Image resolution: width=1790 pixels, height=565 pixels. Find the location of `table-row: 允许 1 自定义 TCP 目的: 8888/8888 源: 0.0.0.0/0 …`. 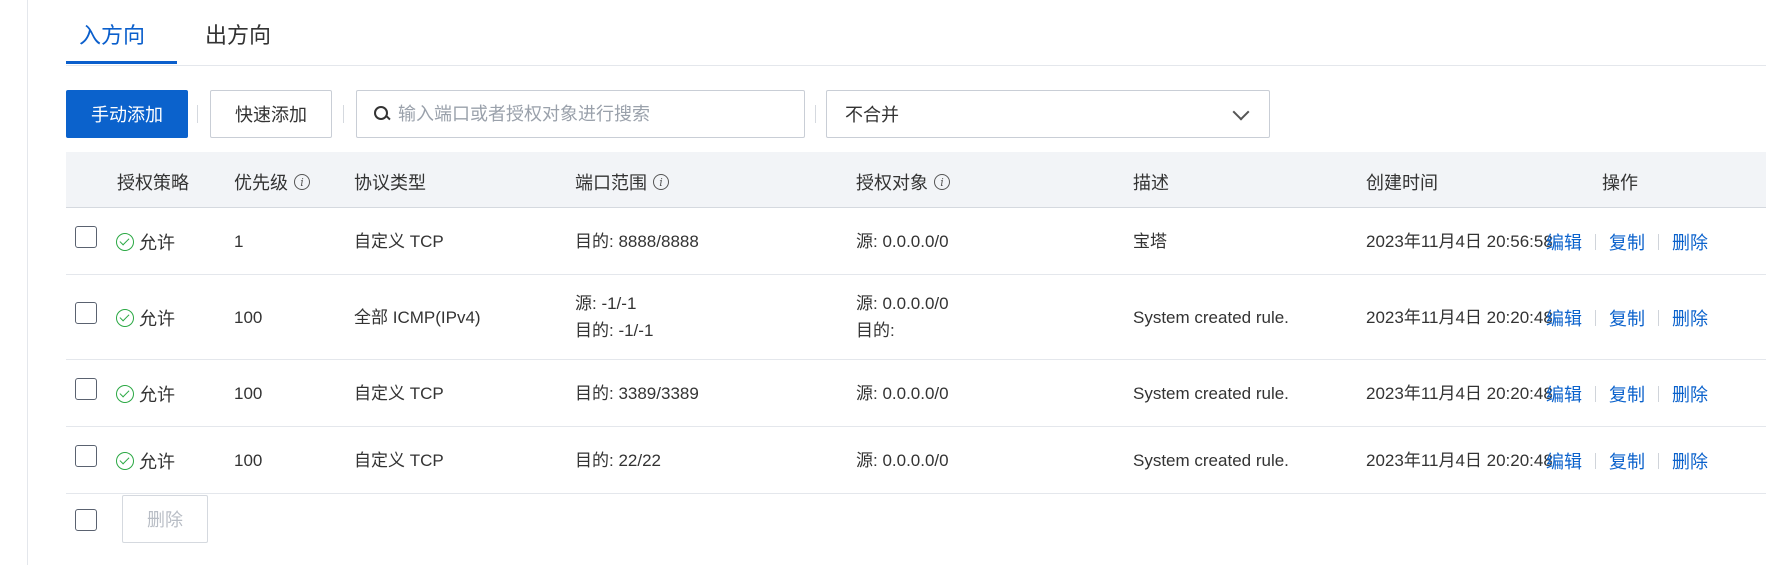

table-row: 允许 1 自定义 TCP 目的: 8888/8888 源: 0.0.0.0/0 … is located at coordinates (916, 241).